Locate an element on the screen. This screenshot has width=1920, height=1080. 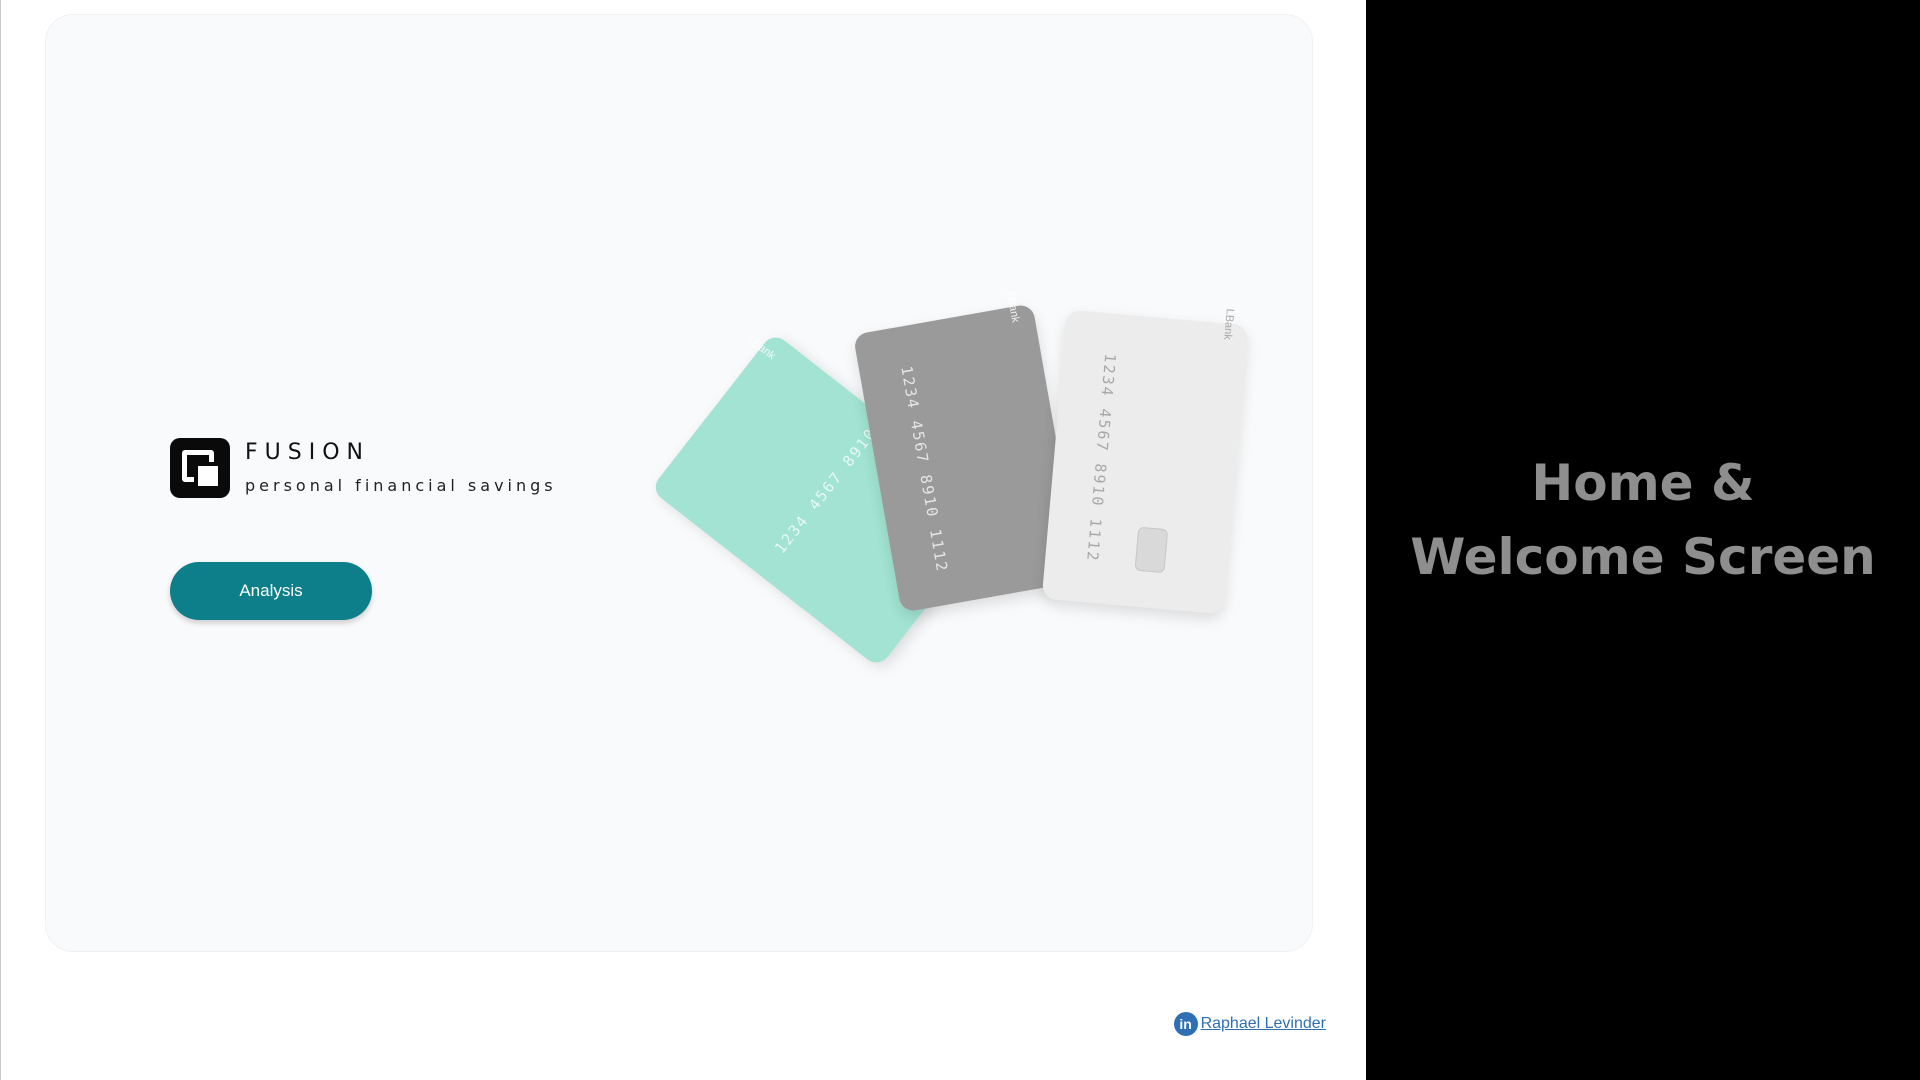
white-credit-card: 1234 4567 8910 1112 LBank is located at coordinates (1145, 461).